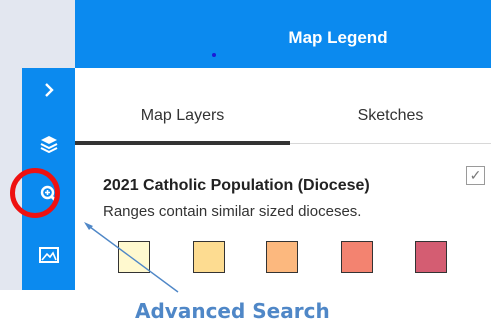 This screenshot has width=491, height=326. I want to click on annotation-arrow, so click(131, 257).